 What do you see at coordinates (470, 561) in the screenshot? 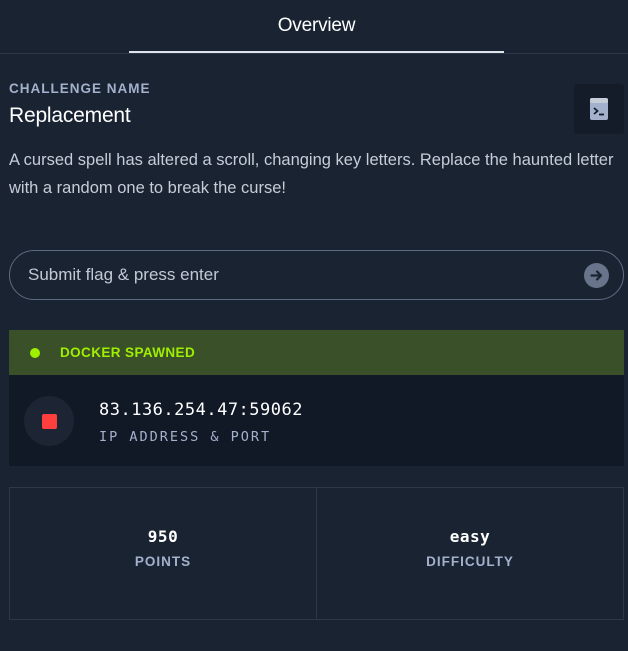
I see `difficulty-label: DIFFICULTY` at bounding box center [470, 561].